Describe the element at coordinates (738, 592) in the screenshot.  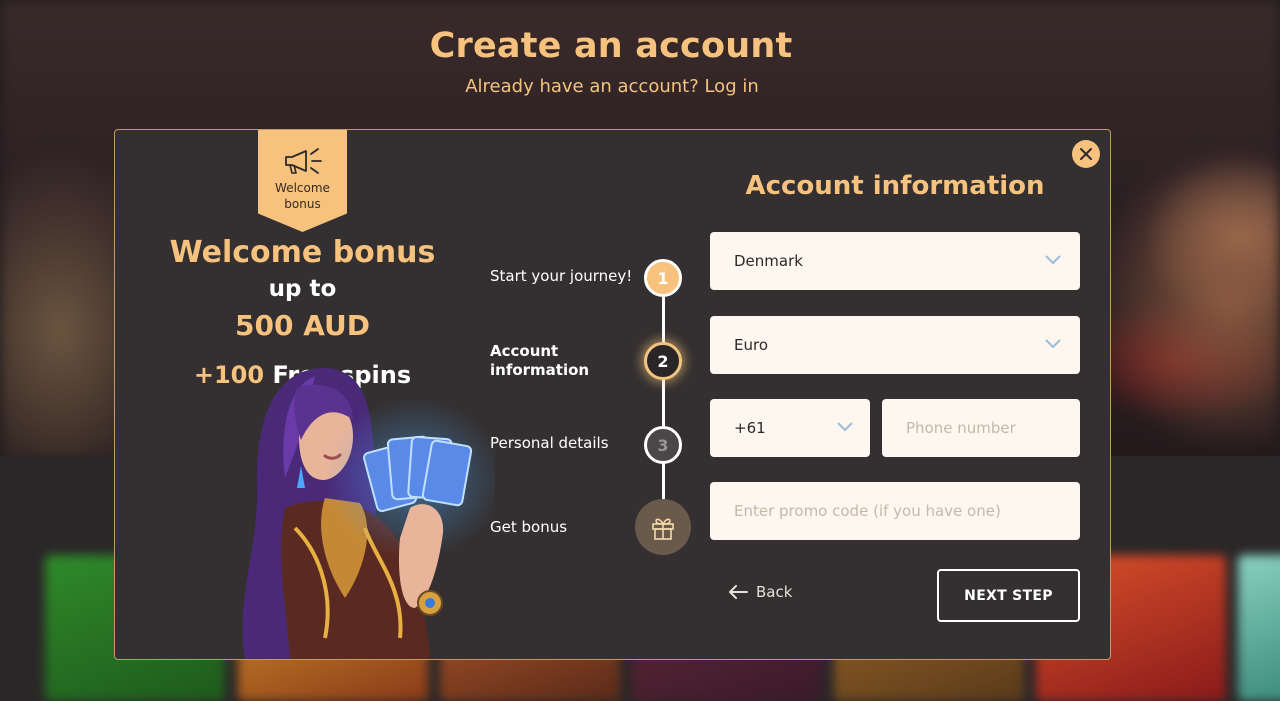
I see `arrow-left-icon` at that location.